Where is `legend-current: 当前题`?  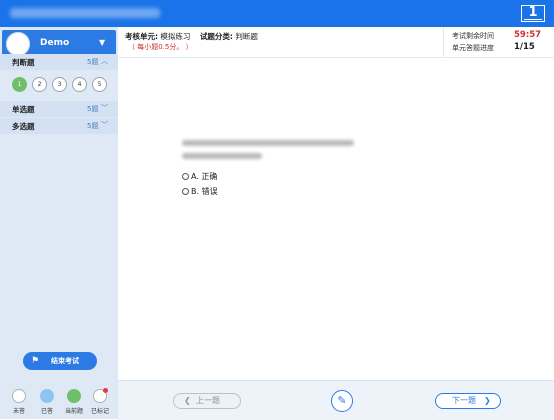
legend-current: 当前题 is located at coordinates (74, 402).